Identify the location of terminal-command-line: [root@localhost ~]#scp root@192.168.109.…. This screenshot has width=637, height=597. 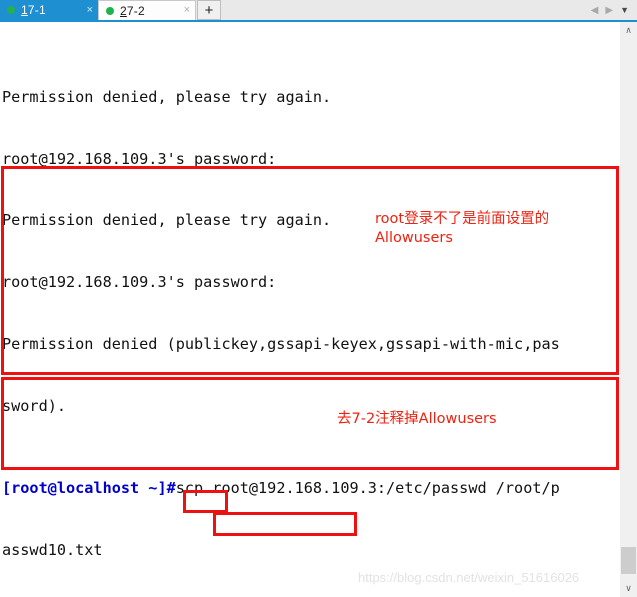
(310, 488).